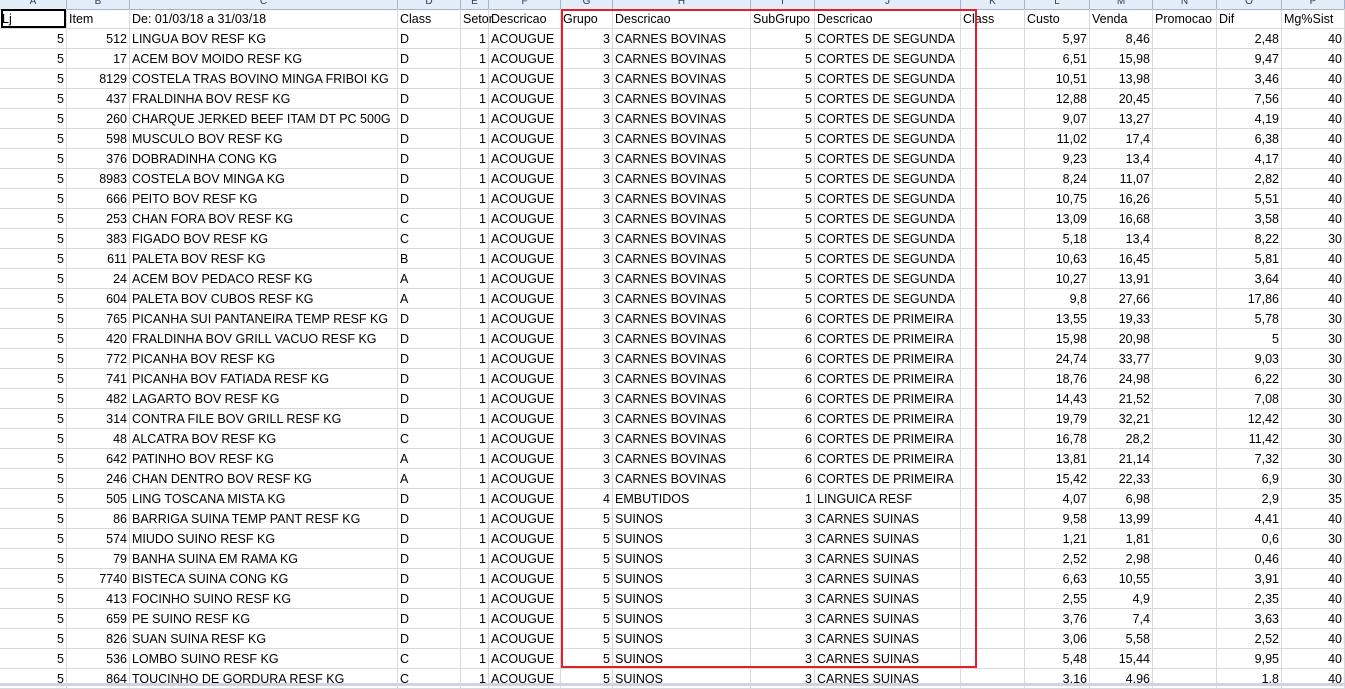 The image size is (1345, 689). What do you see at coordinates (98, 179) in the screenshot?
I see `table-cell: 8983` at bounding box center [98, 179].